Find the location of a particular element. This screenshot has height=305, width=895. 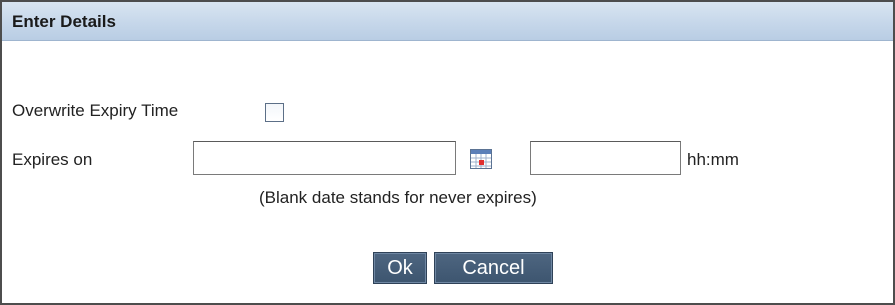

dialog-title-bar: Enter Details is located at coordinates (447, 21).